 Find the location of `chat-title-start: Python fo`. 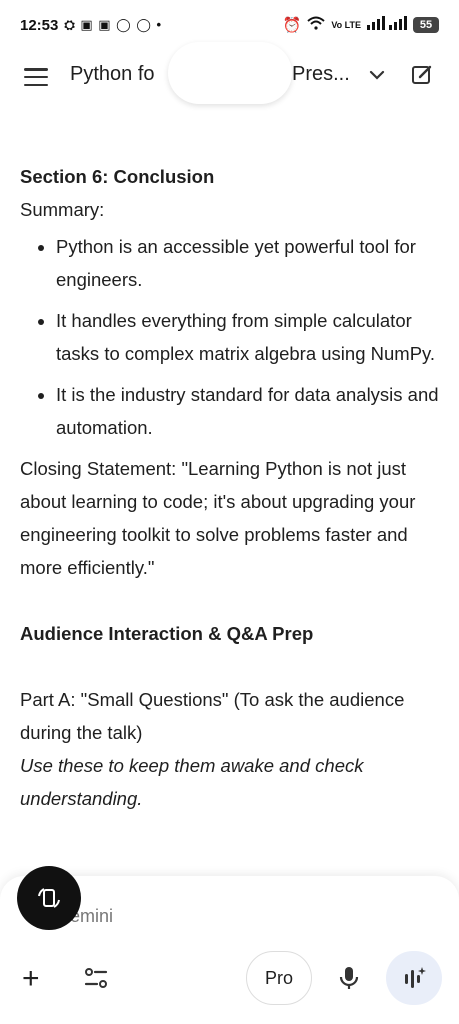

chat-title-start: Python fo is located at coordinates (112, 74).